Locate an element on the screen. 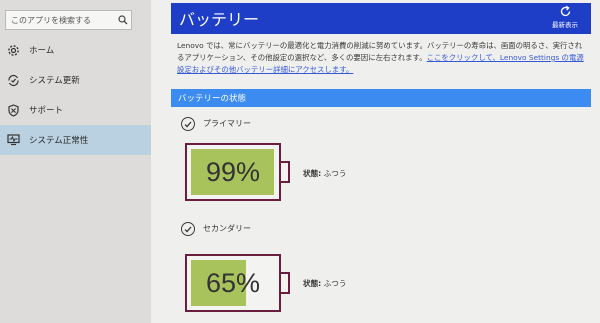 The width and height of the screenshot is (600, 323). sidebar-item-label: ホーム is located at coordinates (42, 51).